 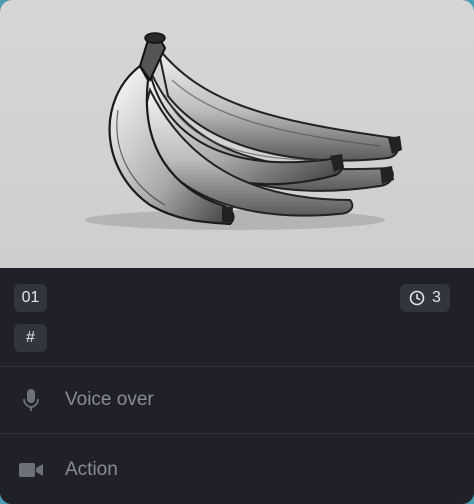 I want to click on duration-badge: 3, so click(x=425, y=298).